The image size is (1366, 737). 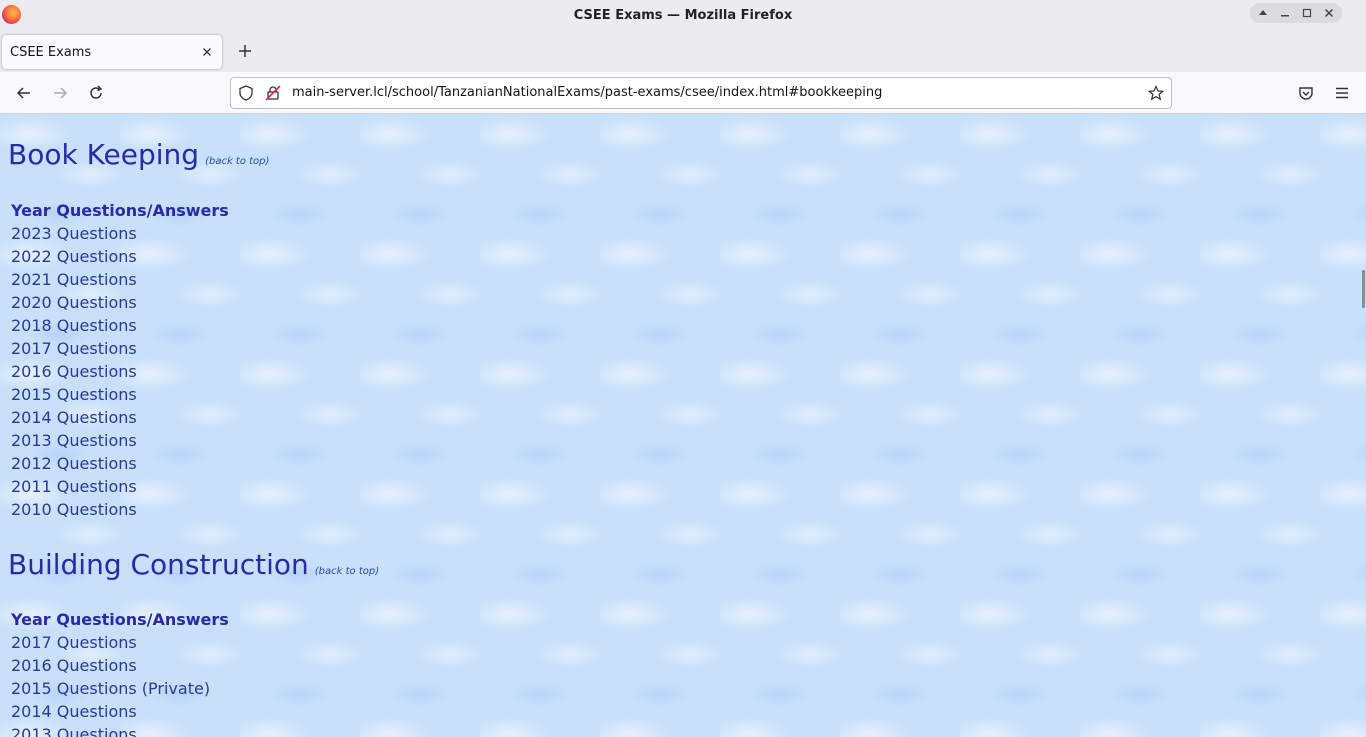 I want to click on window-title: CSEE Exams — Mozilla Firefox, so click(x=683, y=15).